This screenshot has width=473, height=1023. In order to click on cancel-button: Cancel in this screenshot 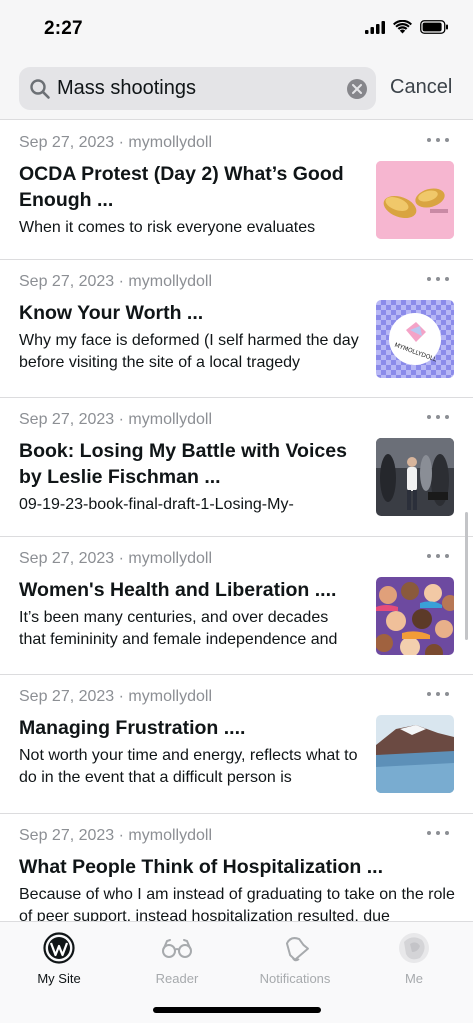, I will do `click(421, 87)`.